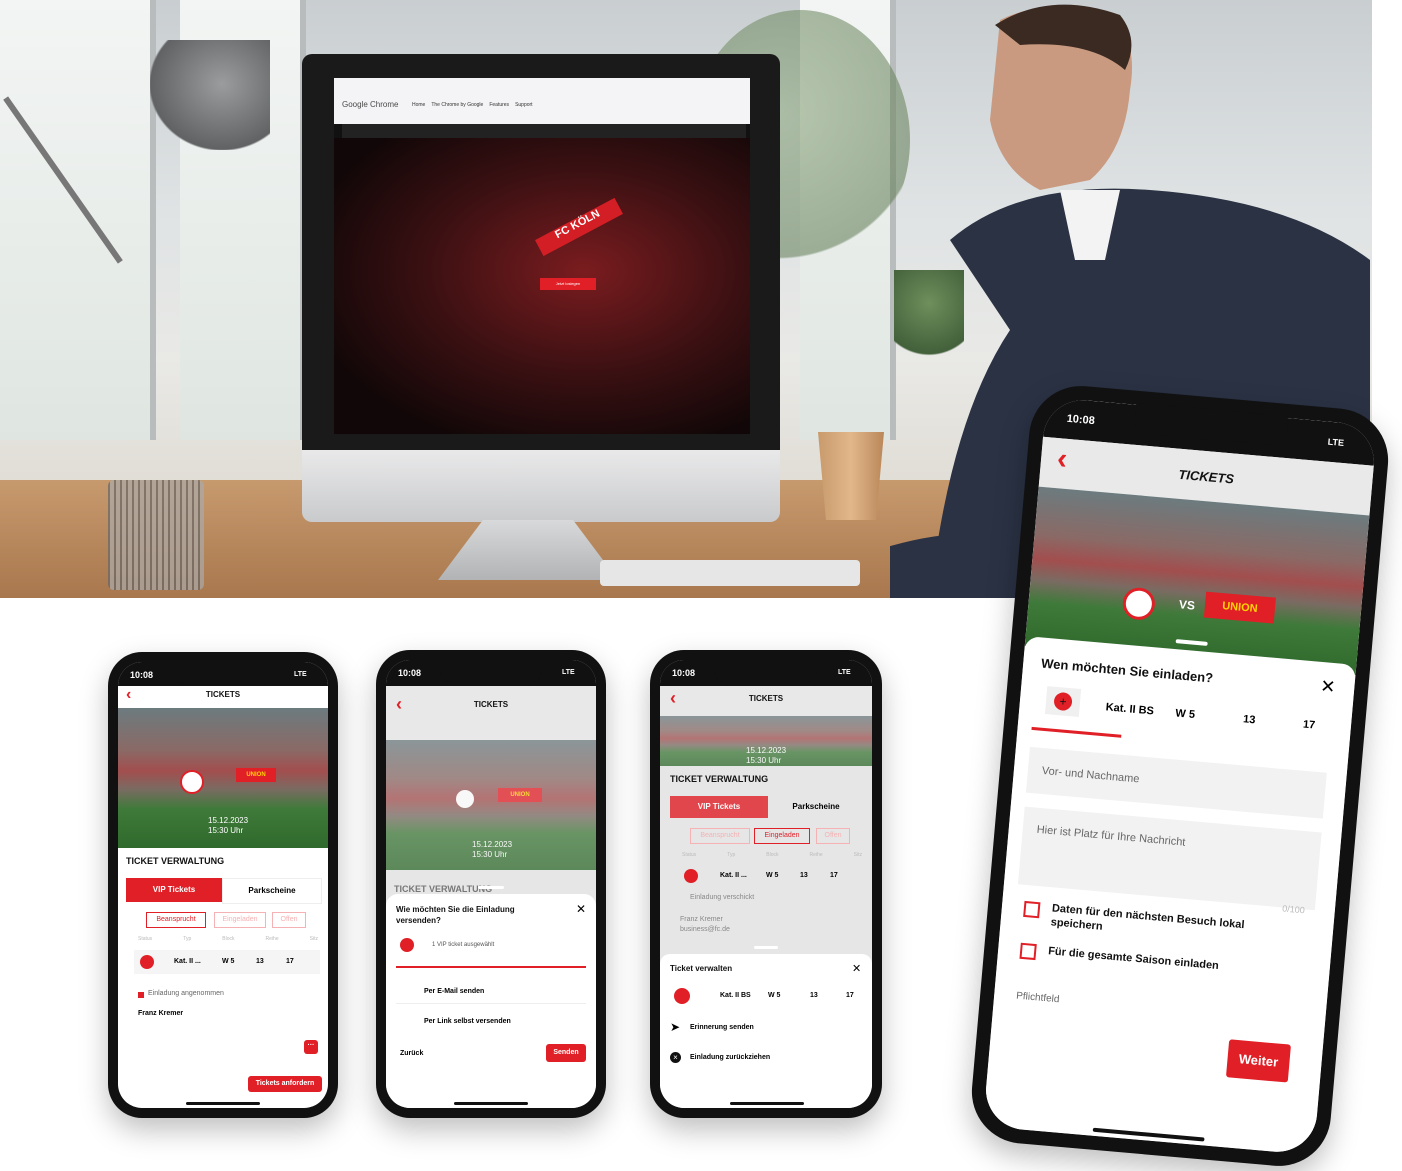 The image size is (1402, 1171). I want to click on nav-home: Home, so click(418, 105).